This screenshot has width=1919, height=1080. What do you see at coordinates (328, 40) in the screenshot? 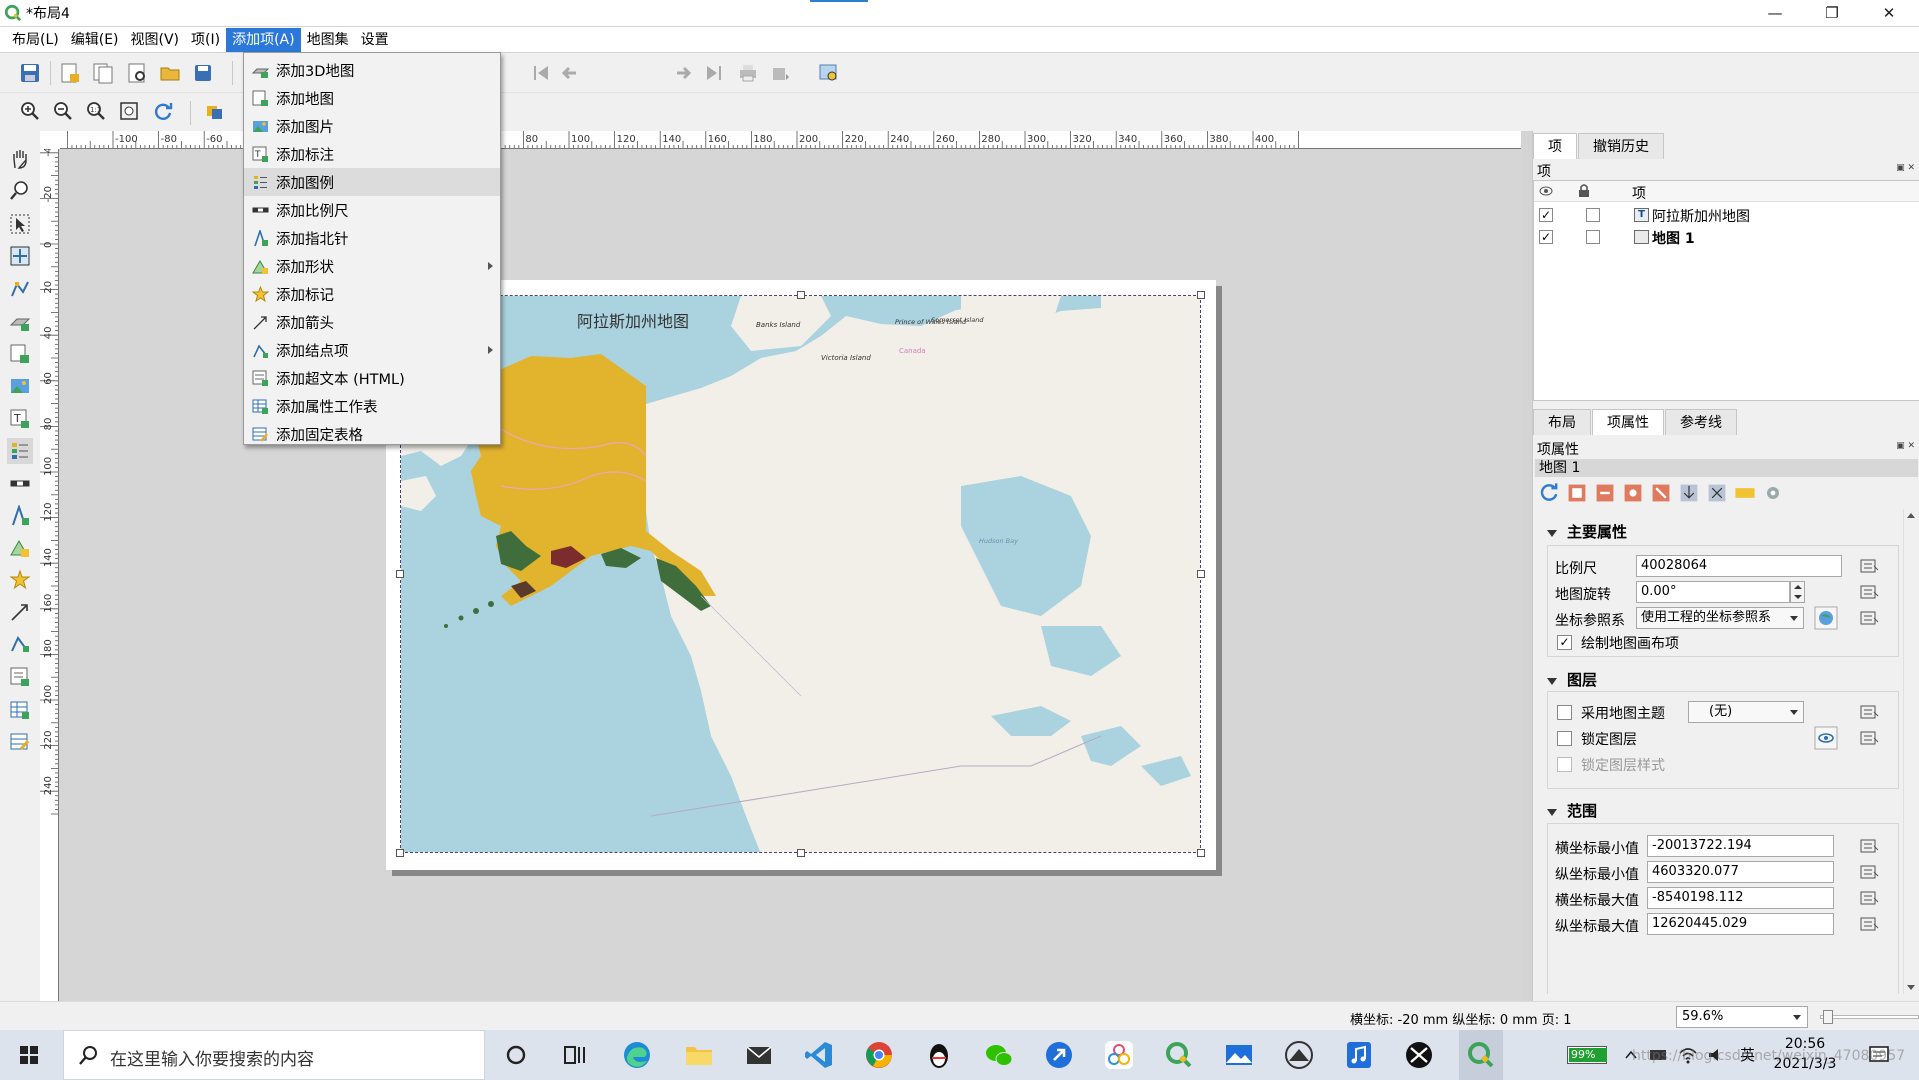
I see `menu-atlas: 地图集` at bounding box center [328, 40].